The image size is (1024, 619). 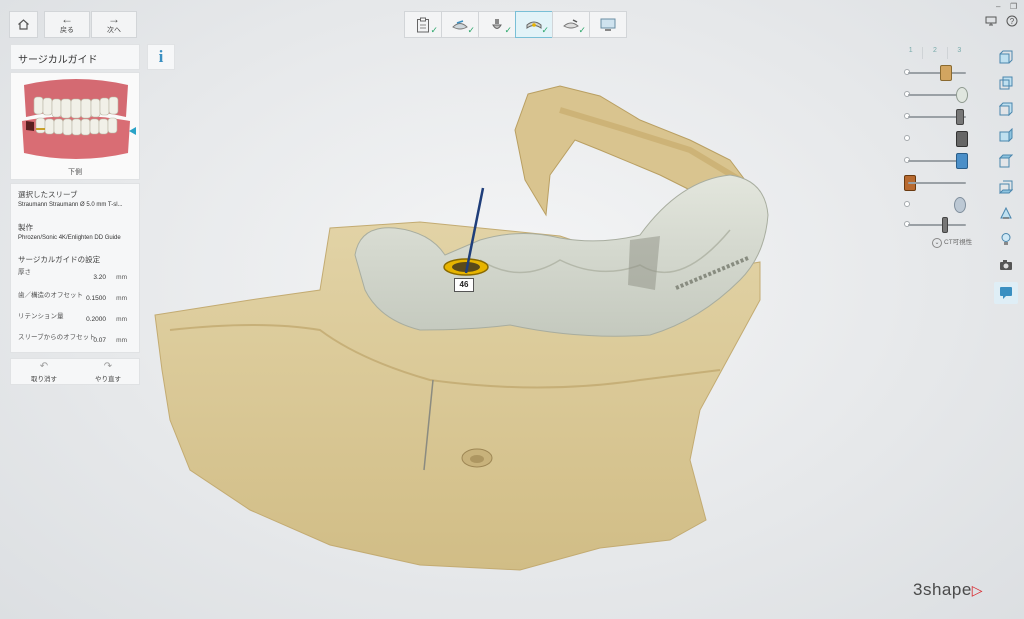 I want to click on tab-2: 2, so click(x=935, y=53).